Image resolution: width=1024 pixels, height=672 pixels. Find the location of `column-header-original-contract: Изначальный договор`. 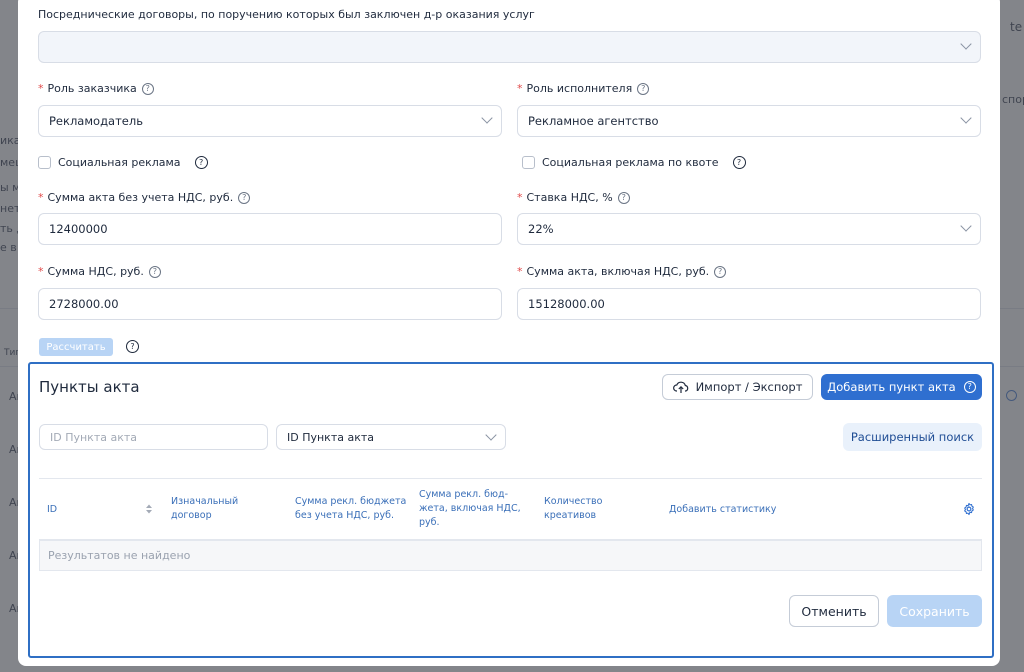

column-header-original-contract: Изначальный договор is located at coordinates (205, 508).